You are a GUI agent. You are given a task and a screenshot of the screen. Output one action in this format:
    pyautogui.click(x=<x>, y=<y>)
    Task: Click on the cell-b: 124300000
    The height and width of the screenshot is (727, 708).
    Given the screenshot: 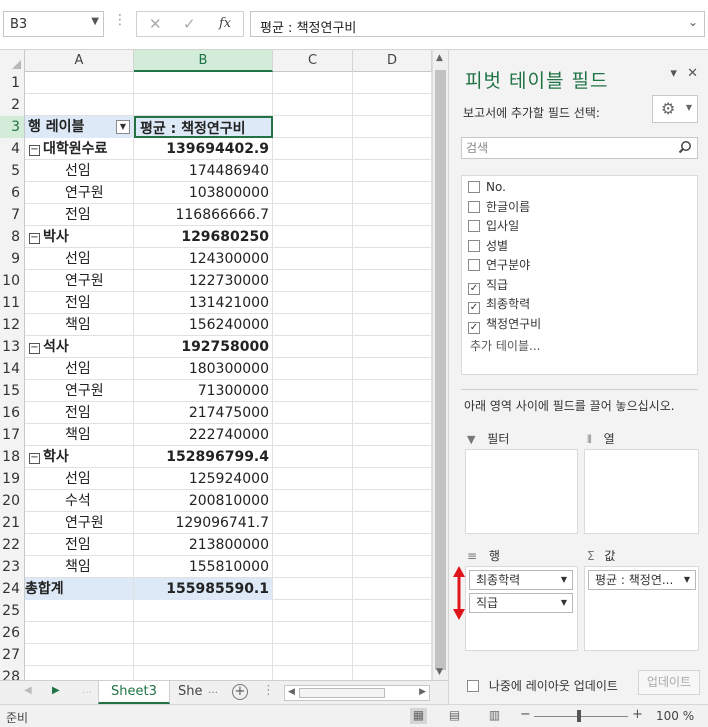 What is the action you would take?
    pyautogui.click(x=203, y=259)
    